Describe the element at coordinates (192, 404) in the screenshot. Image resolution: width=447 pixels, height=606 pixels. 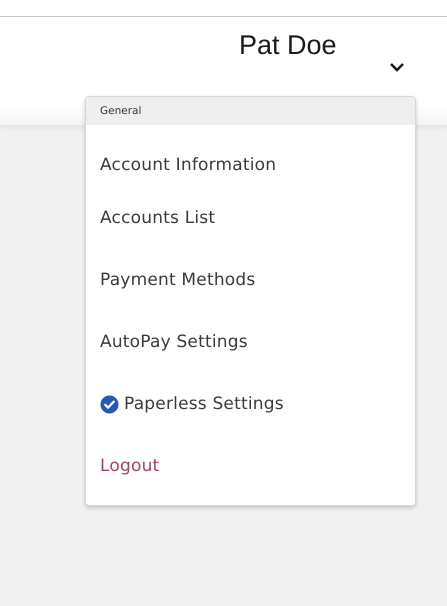
I see `menu-item: Paperless Settings` at that location.